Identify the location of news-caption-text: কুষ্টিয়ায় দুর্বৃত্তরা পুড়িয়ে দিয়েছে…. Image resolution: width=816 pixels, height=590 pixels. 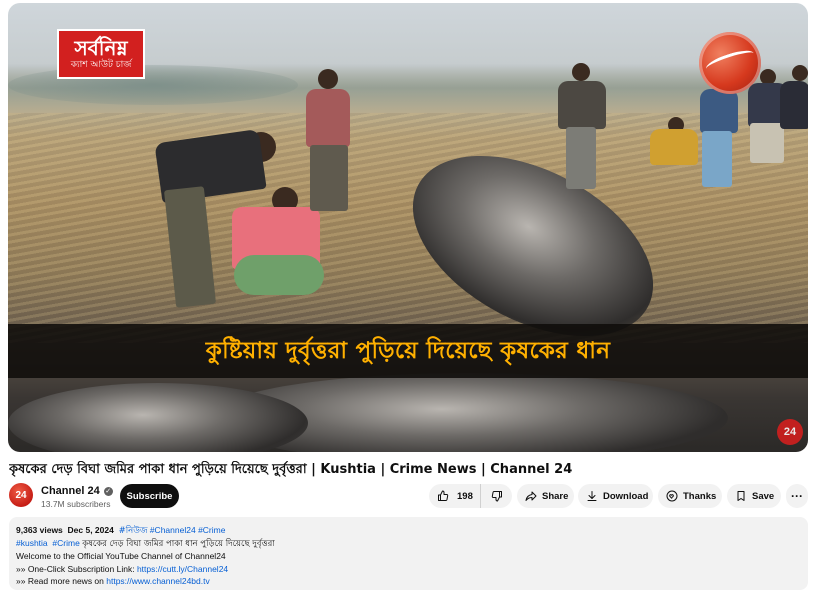
(408, 350).